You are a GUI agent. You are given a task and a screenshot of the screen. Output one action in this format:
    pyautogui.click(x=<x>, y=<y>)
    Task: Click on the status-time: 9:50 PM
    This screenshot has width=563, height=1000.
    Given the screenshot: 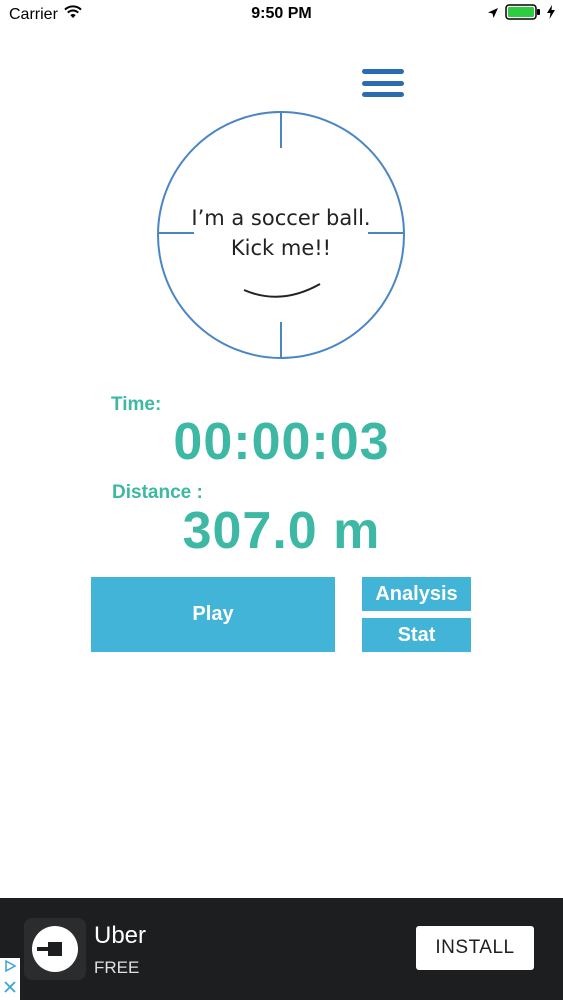 What is the action you would take?
    pyautogui.click(x=281, y=13)
    